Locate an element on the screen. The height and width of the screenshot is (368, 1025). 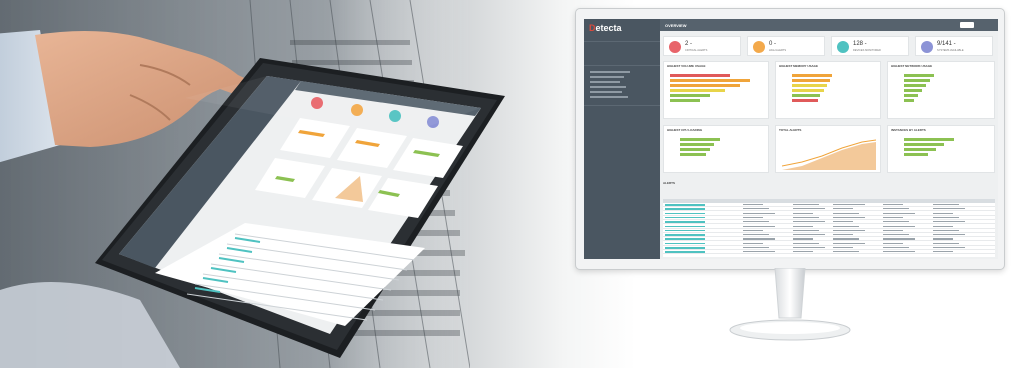
top-bar-button is located at coordinates (967, 25).